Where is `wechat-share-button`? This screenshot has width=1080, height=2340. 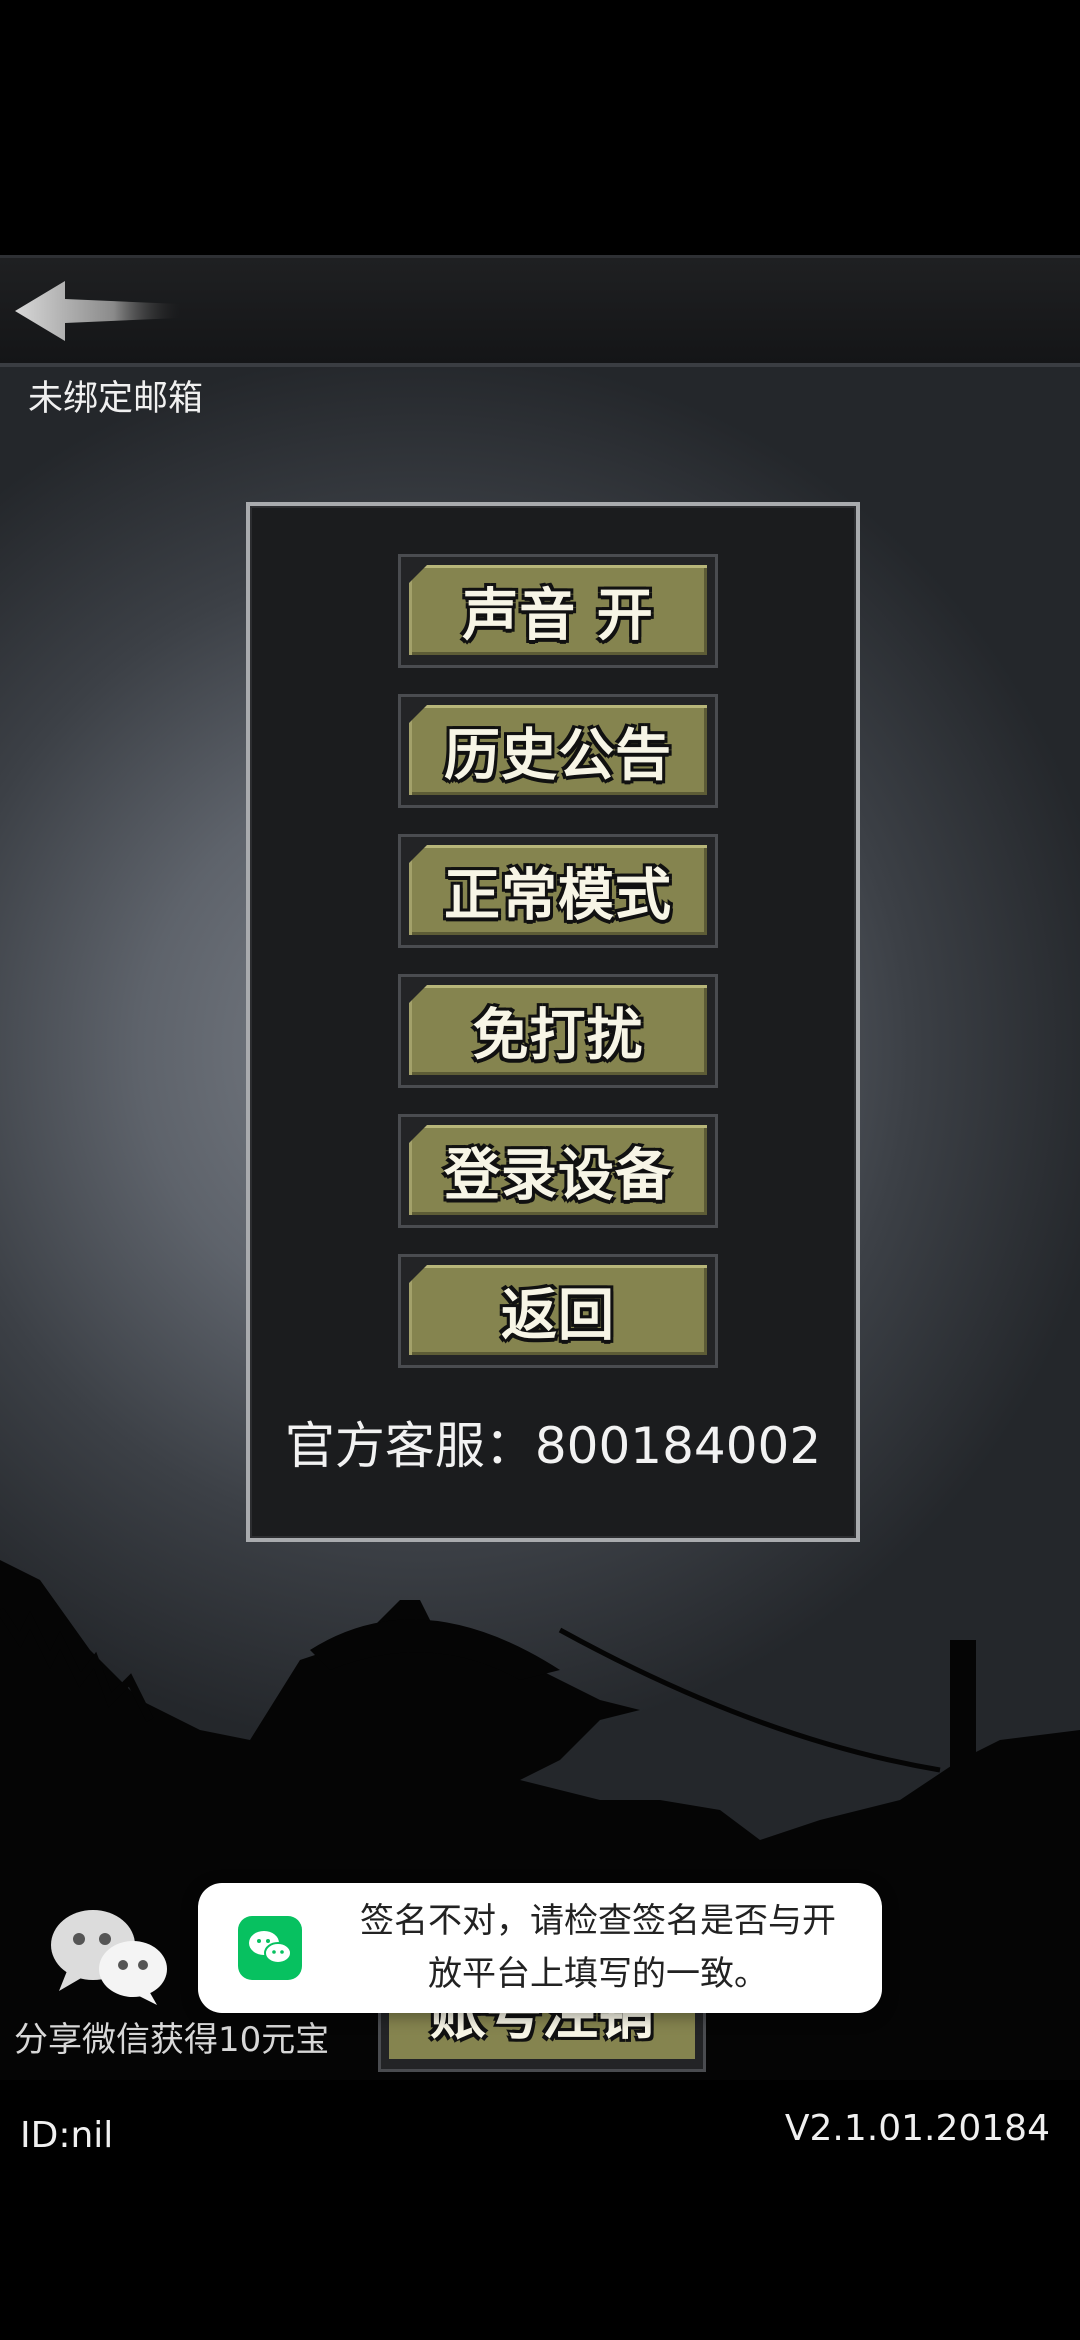 wechat-share-button is located at coordinates (107, 1955).